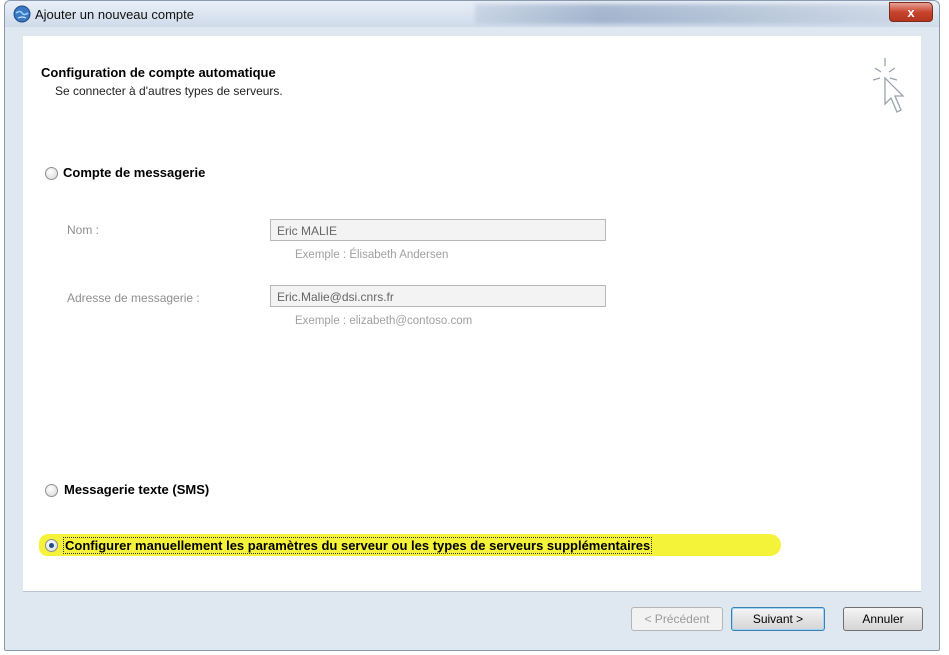 The image size is (949, 655). Describe the element at coordinates (438, 230) in the screenshot. I see `name-field: Eric MALIE` at that location.